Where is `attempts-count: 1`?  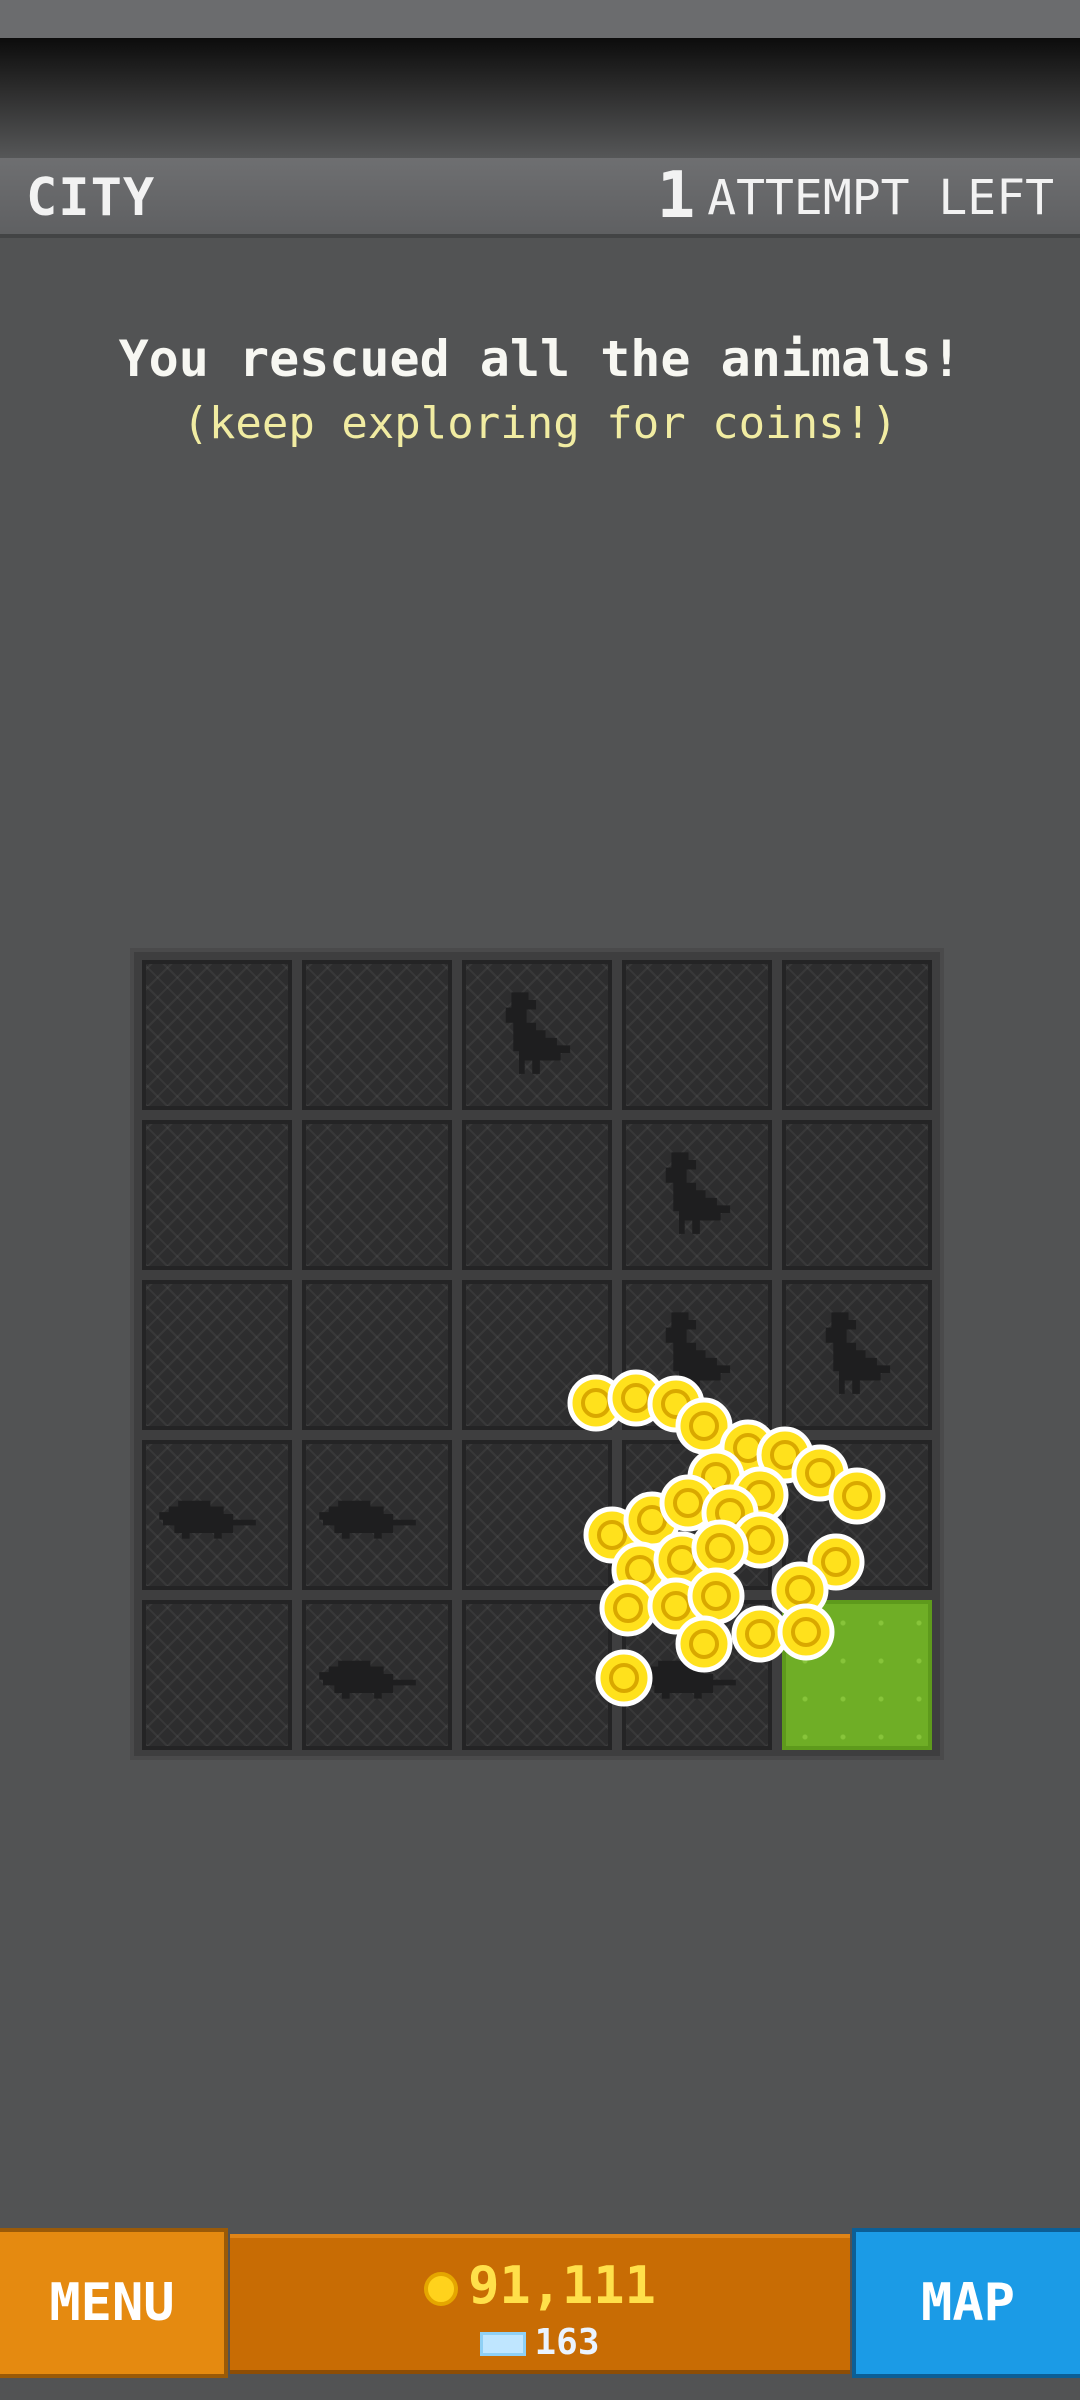 attempts-count: 1 is located at coordinates (676, 196).